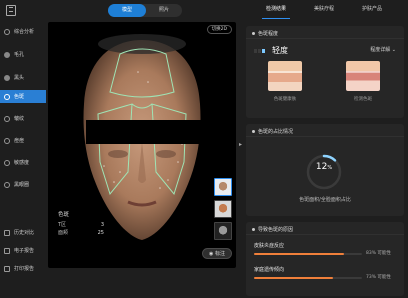 The width and height of the screenshot is (408, 298). Describe the element at coordinates (285, 99) in the screenshot. I see `healthy-skin-caption: 色斑健康肤` at that location.